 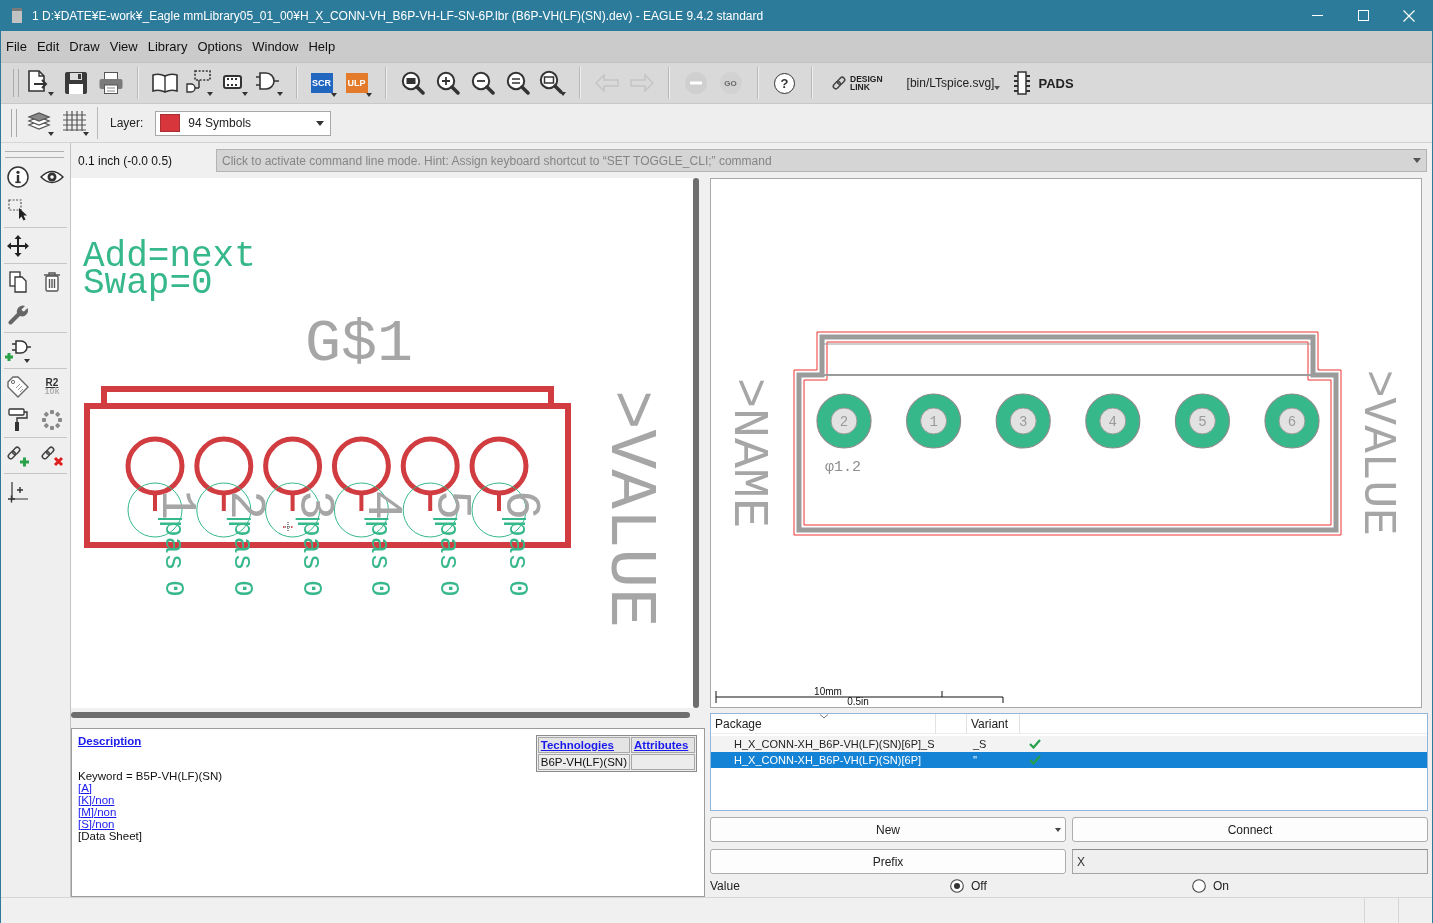 What do you see at coordinates (18, 386) in the screenshot?
I see `tag-icon` at bounding box center [18, 386].